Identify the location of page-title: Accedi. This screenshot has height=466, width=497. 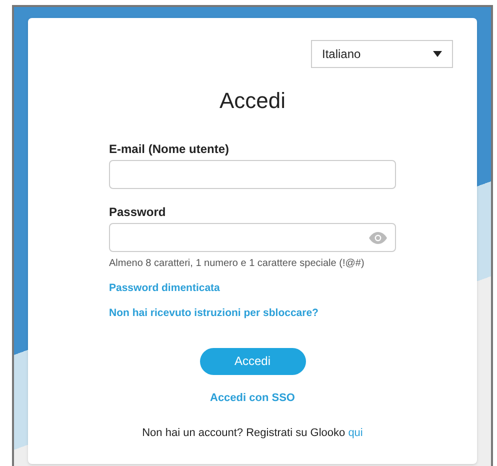
(252, 101).